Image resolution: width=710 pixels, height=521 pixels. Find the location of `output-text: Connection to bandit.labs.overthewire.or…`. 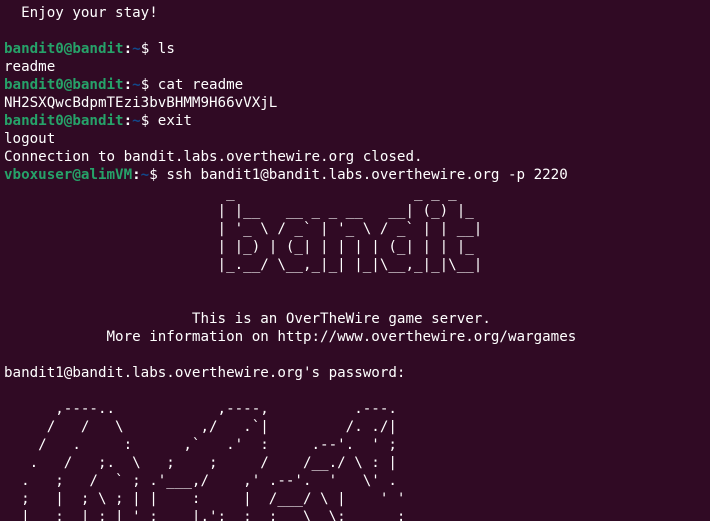

output-text: Connection to bandit.labs.overthewire.or… is located at coordinates (213, 157).